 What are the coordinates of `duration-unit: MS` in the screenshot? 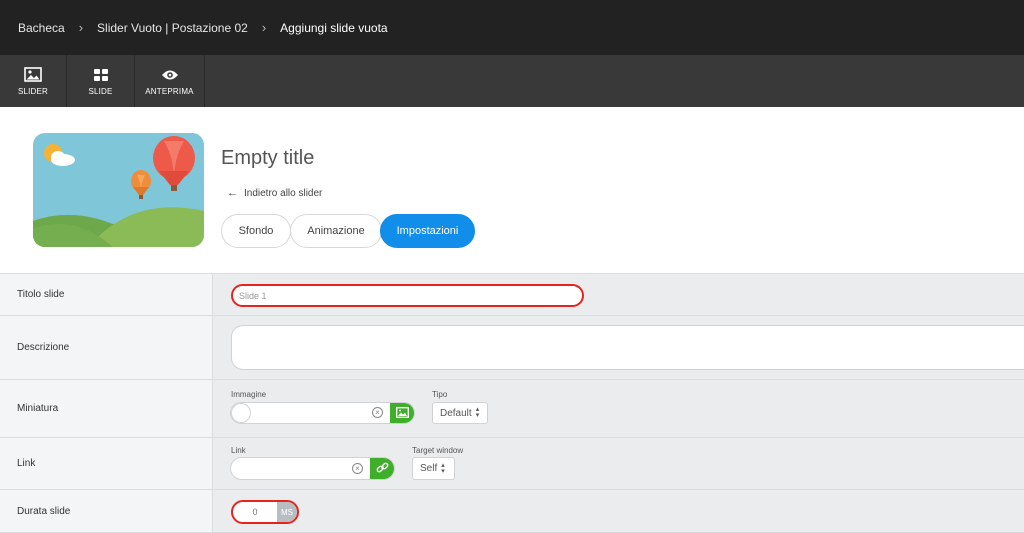 It's located at (287, 512).